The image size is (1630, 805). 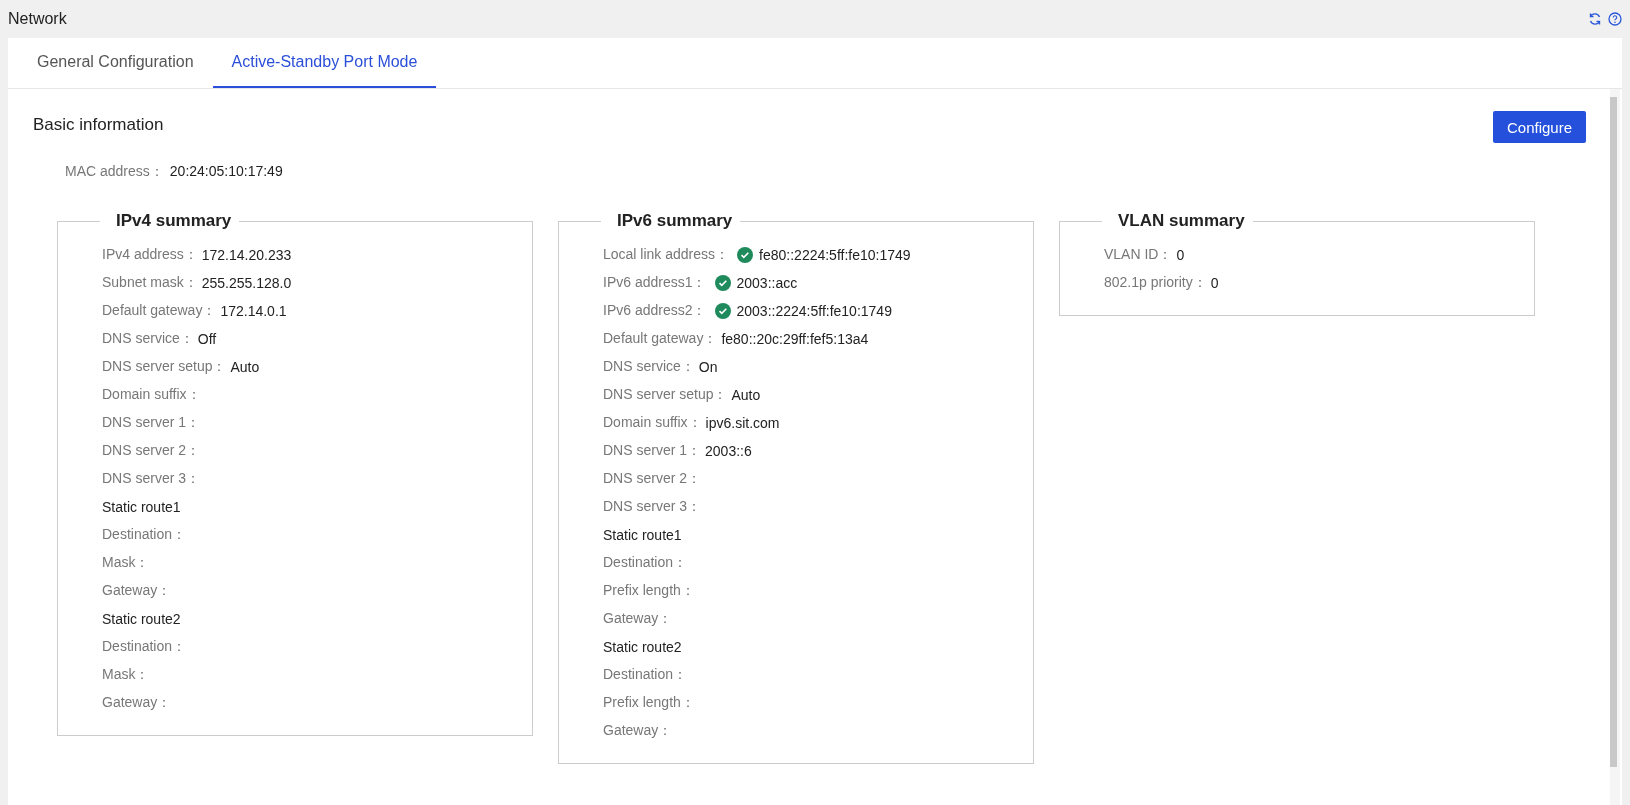 What do you see at coordinates (814, 311) in the screenshot?
I see `field-value: 2003::2224:5ff:fe10:1749` at bounding box center [814, 311].